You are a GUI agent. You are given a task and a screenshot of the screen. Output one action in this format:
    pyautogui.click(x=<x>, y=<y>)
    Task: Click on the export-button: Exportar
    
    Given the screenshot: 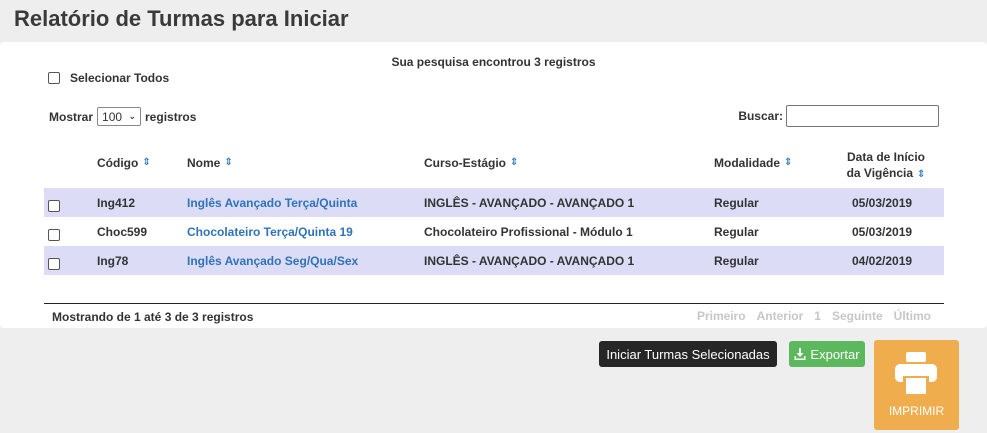 What is the action you would take?
    pyautogui.click(x=827, y=354)
    